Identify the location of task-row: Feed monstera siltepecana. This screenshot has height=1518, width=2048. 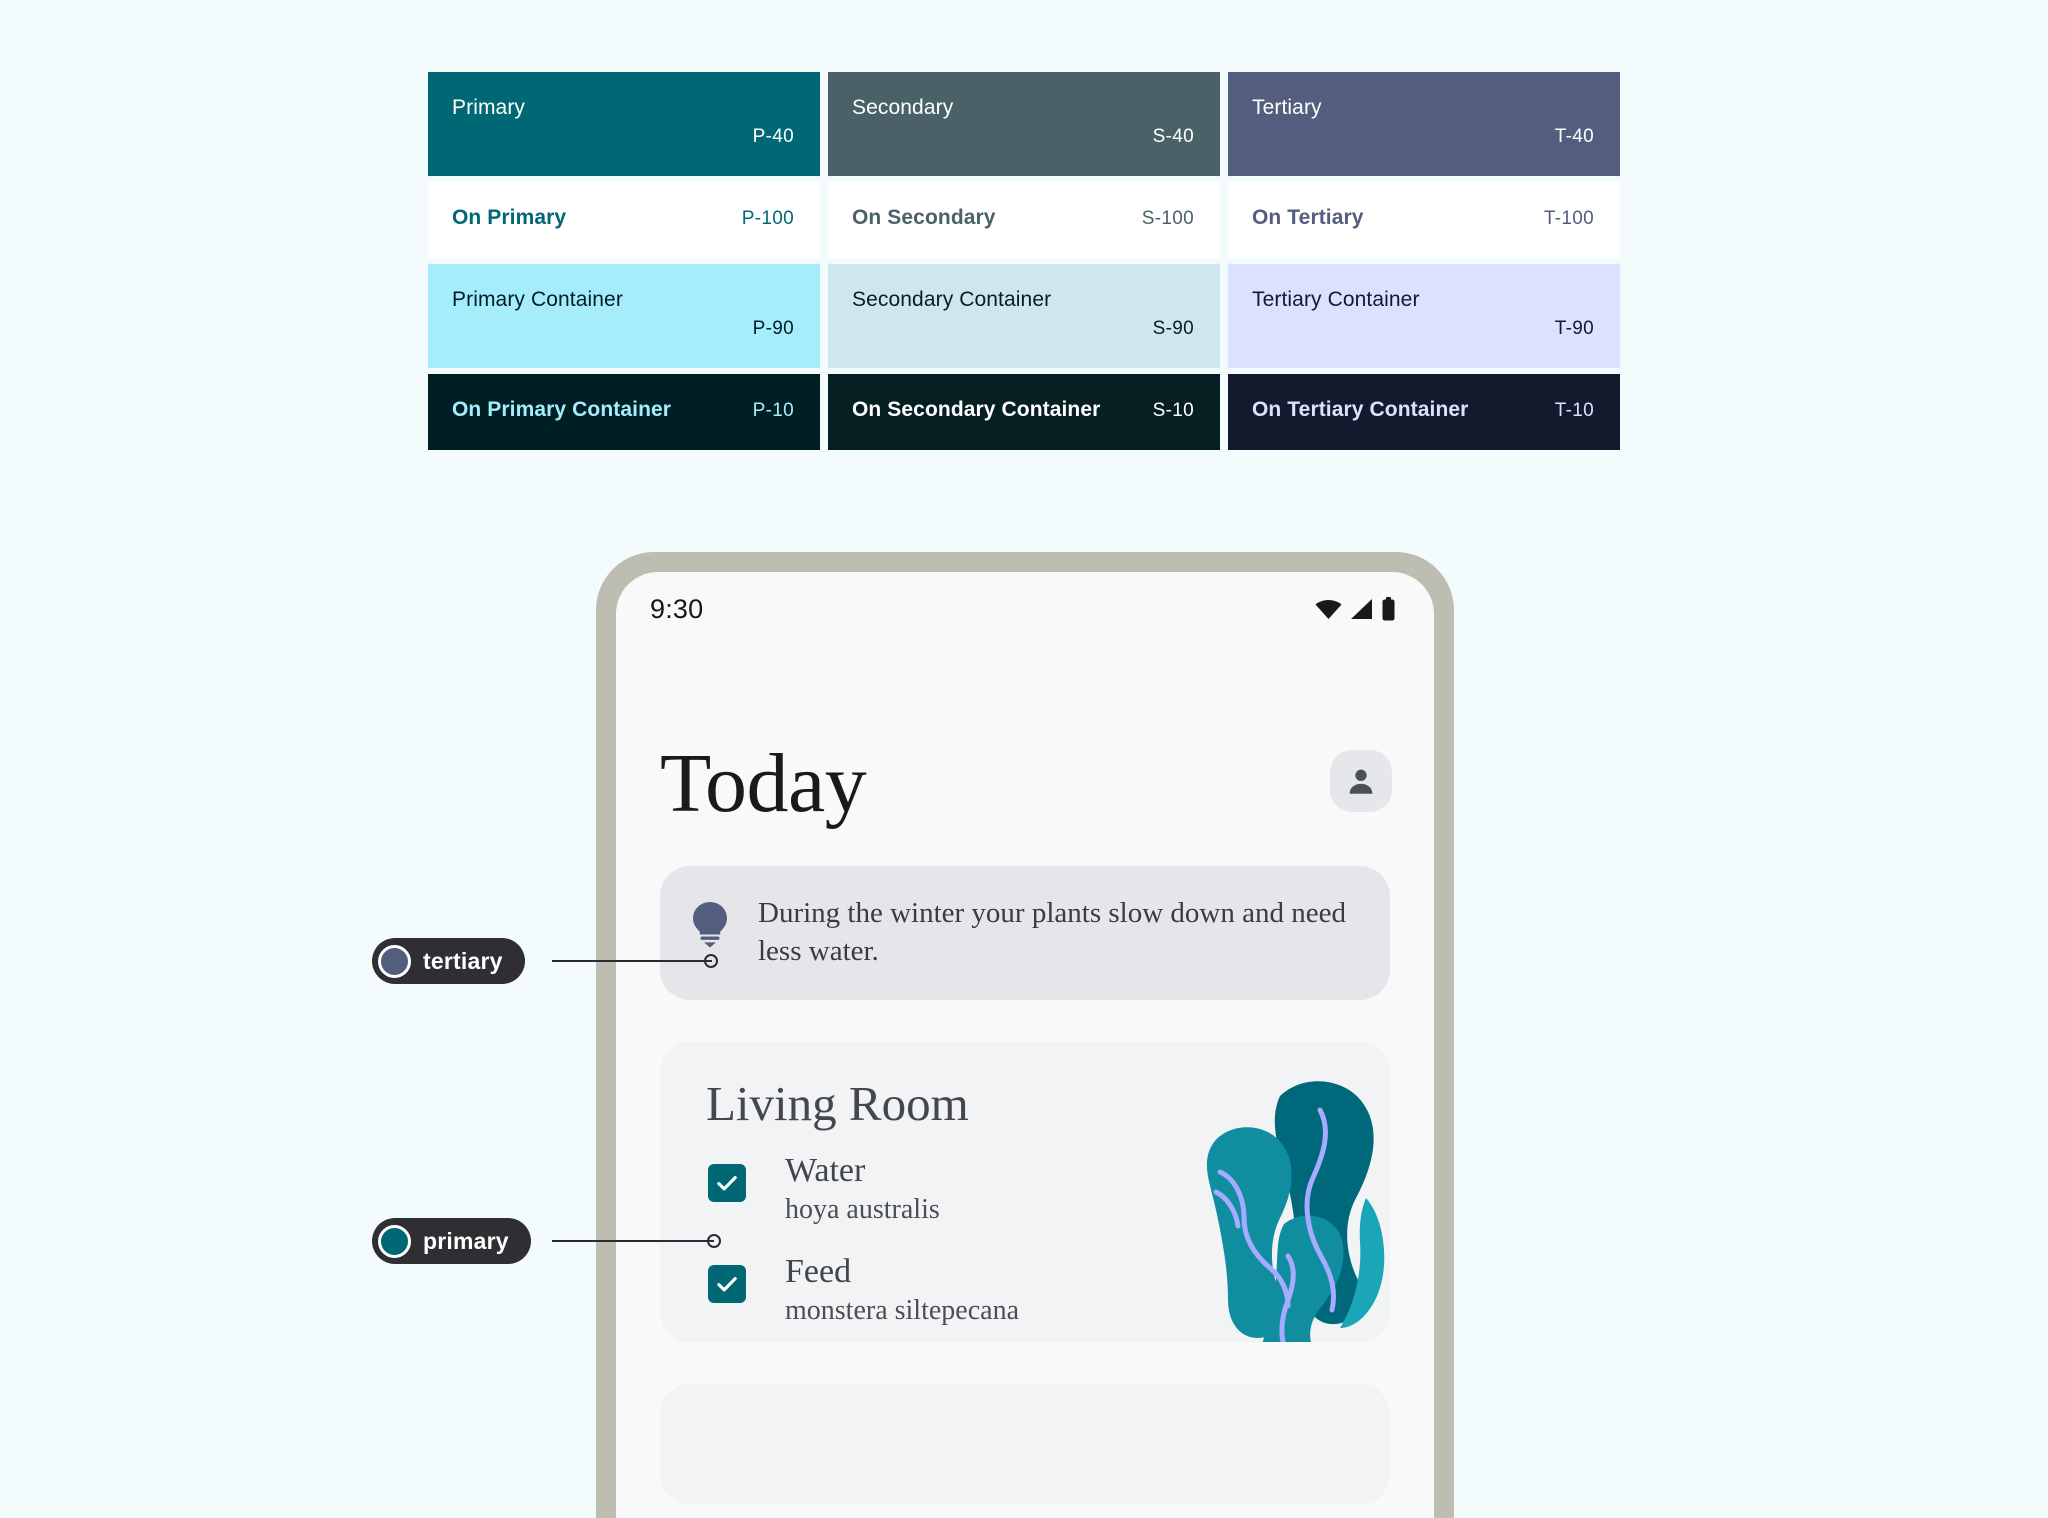
(1025, 1290).